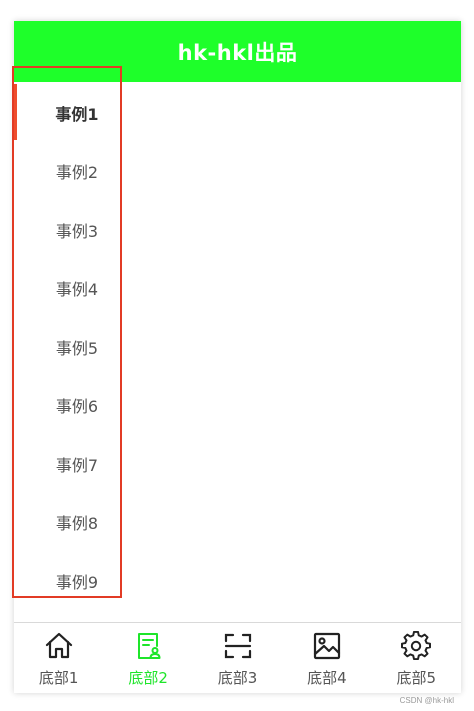  I want to click on gear-icon, so click(416, 646).